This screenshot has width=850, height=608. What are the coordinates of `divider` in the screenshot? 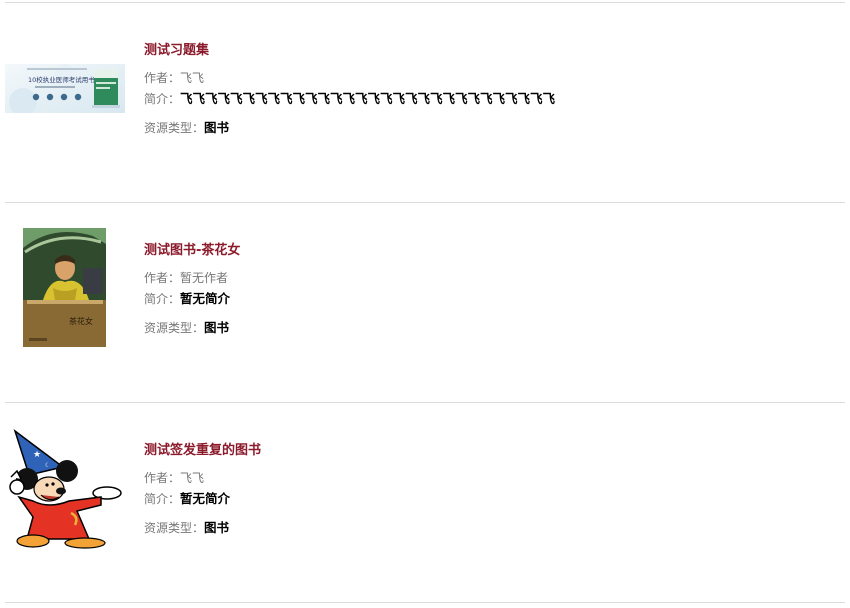 It's located at (425, 602).